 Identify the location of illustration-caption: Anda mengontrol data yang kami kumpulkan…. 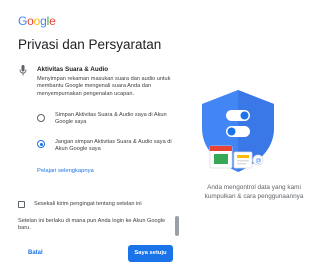
(254, 192).